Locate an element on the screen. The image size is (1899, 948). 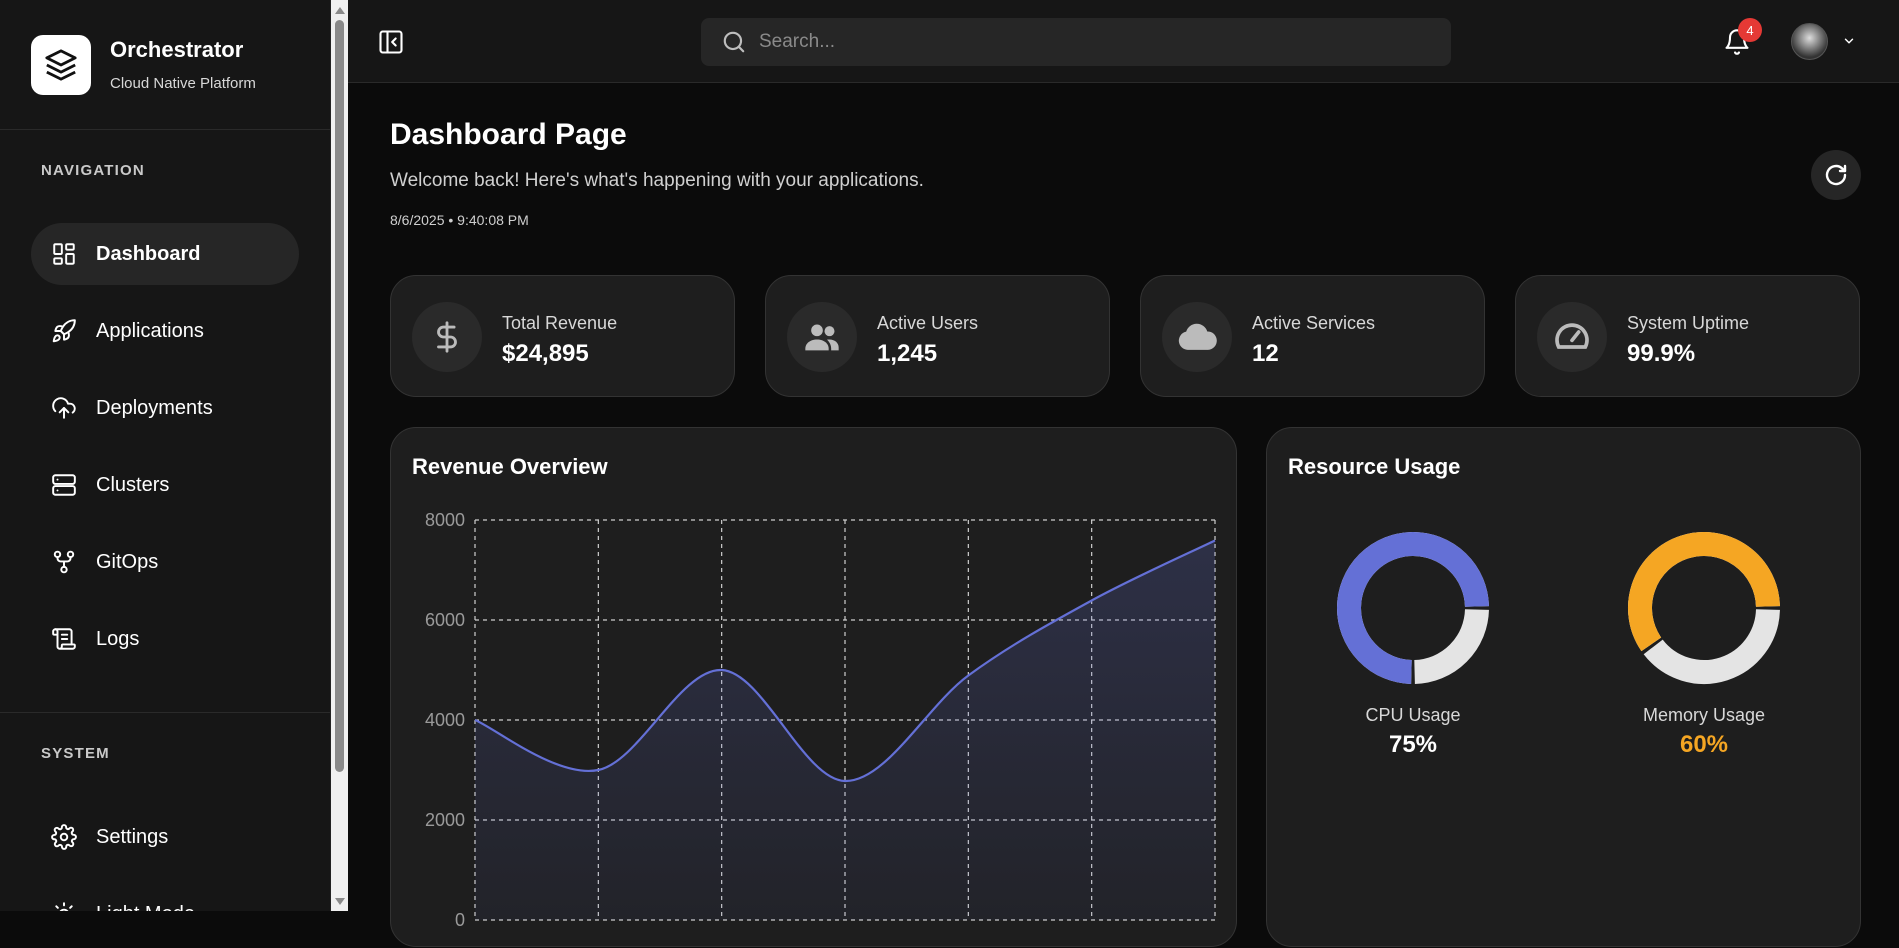
cloud-upload-icon is located at coordinates (64, 408).